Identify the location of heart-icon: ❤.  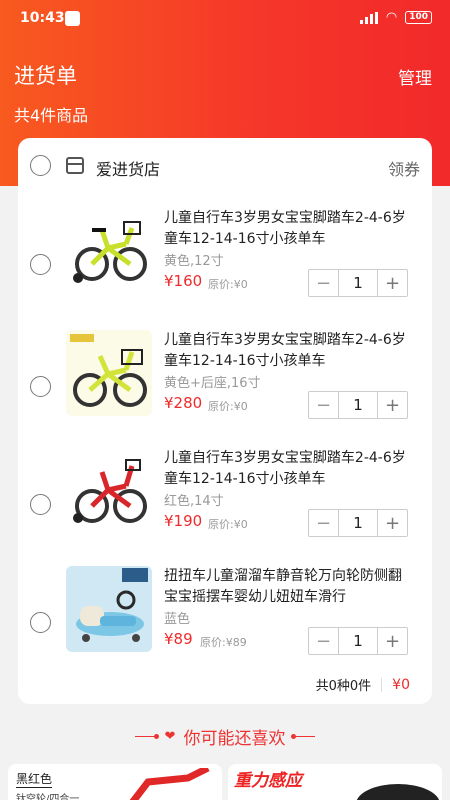
(170, 736).